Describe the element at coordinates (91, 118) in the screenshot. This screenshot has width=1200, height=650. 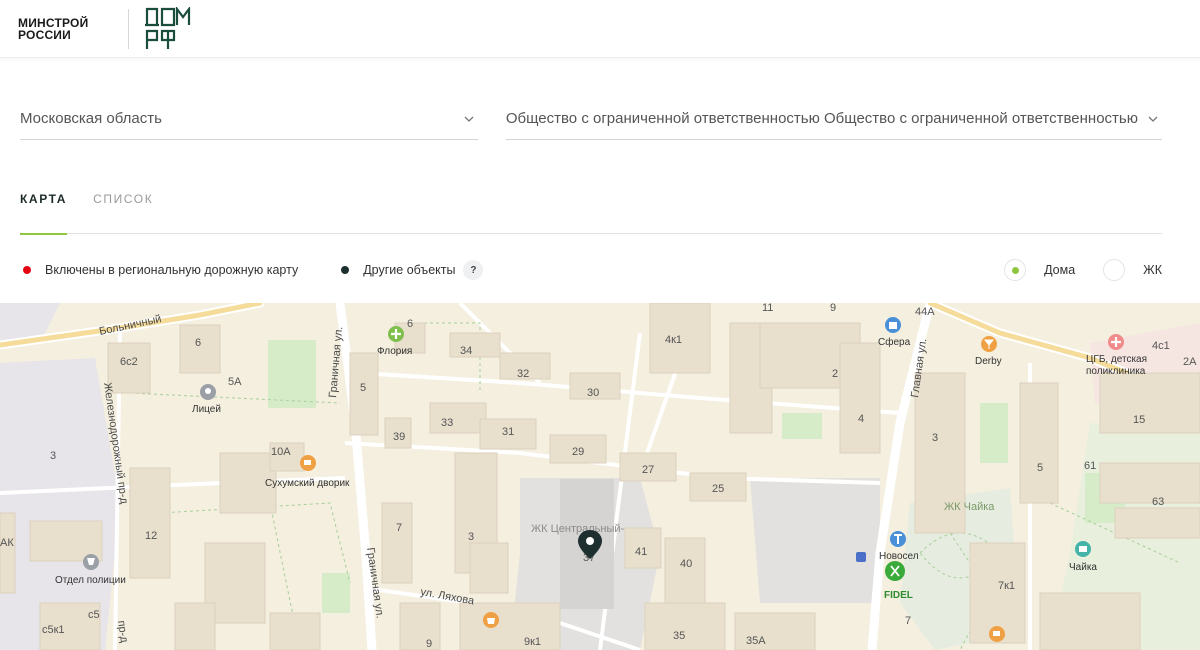
I see `region-select-value: Московская область` at that location.